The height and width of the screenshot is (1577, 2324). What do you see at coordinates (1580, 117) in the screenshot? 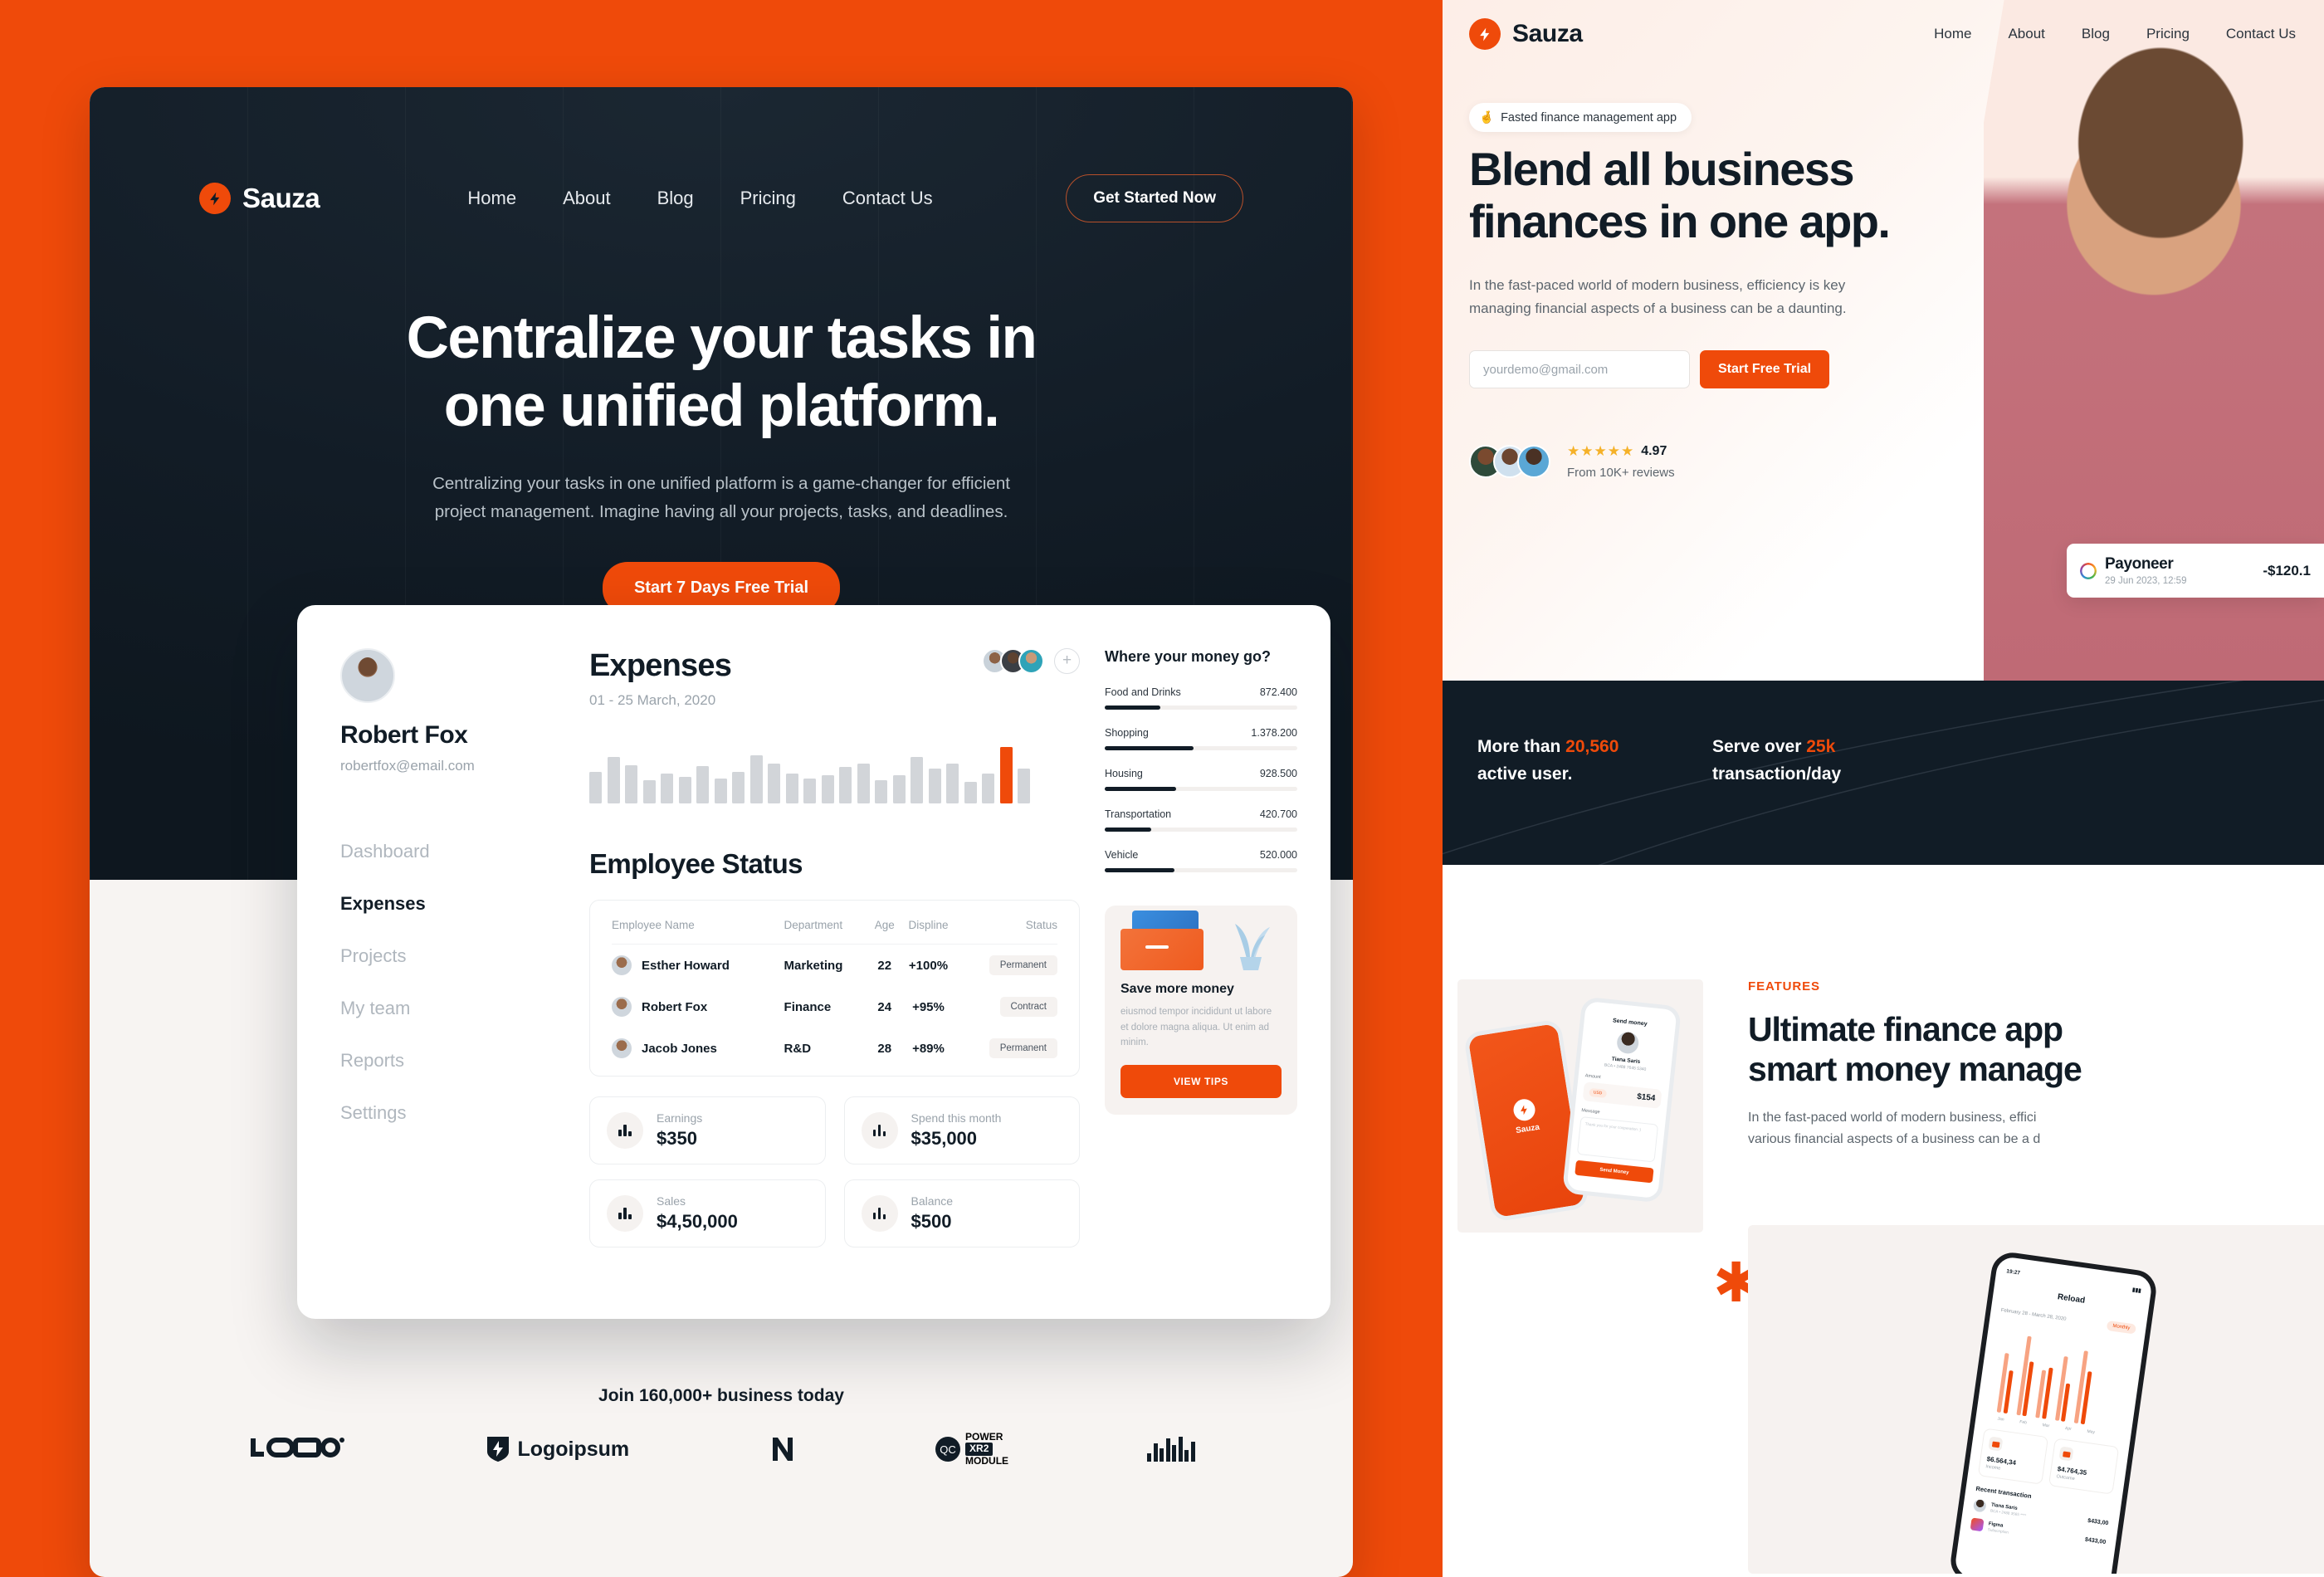
I see `hero-badge: 🤞 Fasted finance management app` at bounding box center [1580, 117].